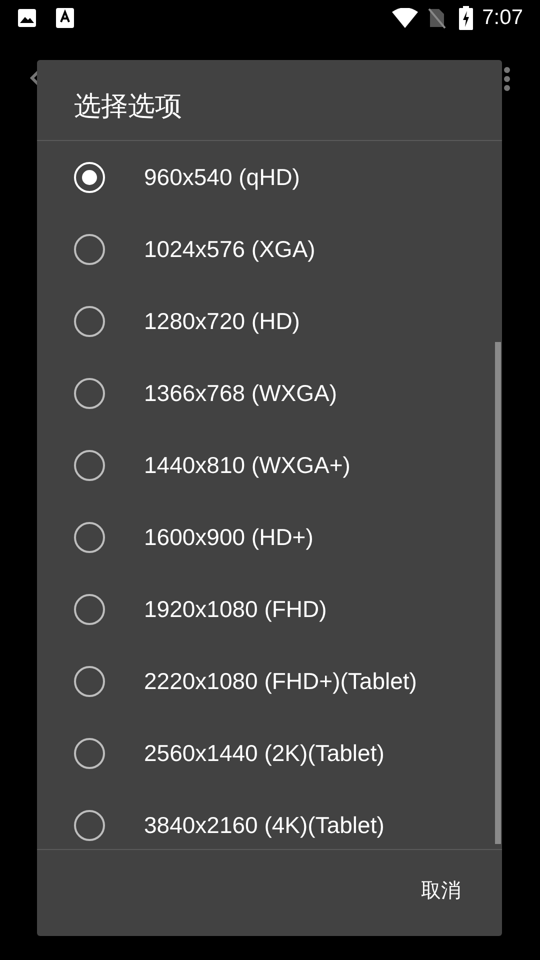 The height and width of the screenshot is (960, 540). Describe the element at coordinates (65, 18) in the screenshot. I see `app-notification-icon` at that location.